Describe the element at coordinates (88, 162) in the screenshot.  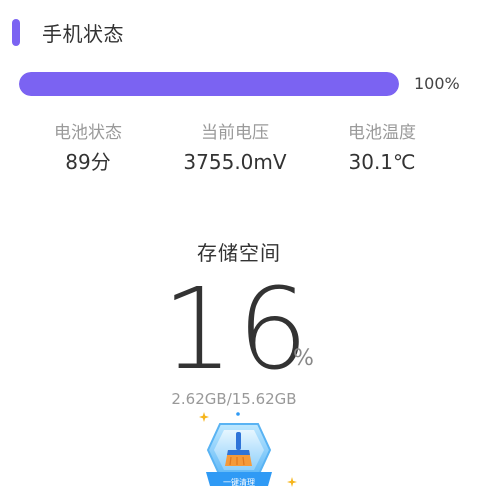
I see `stat-value: 89分` at that location.